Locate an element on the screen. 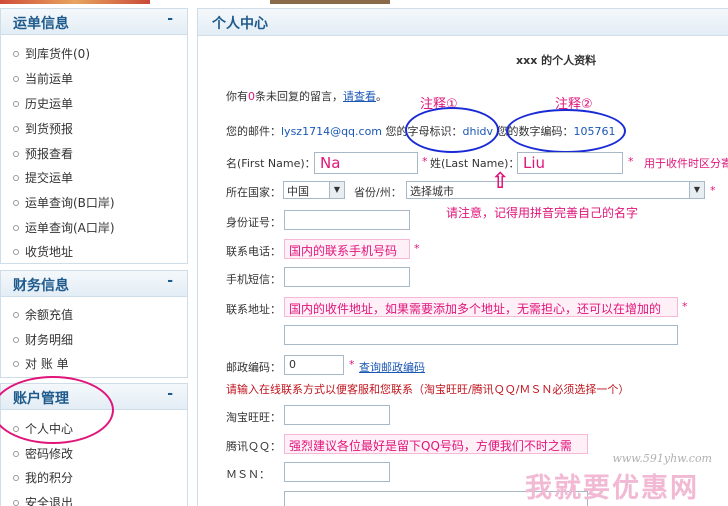 This screenshot has height=506, width=728. sidebar-item-label: 当前运单 is located at coordinates (49, 79).